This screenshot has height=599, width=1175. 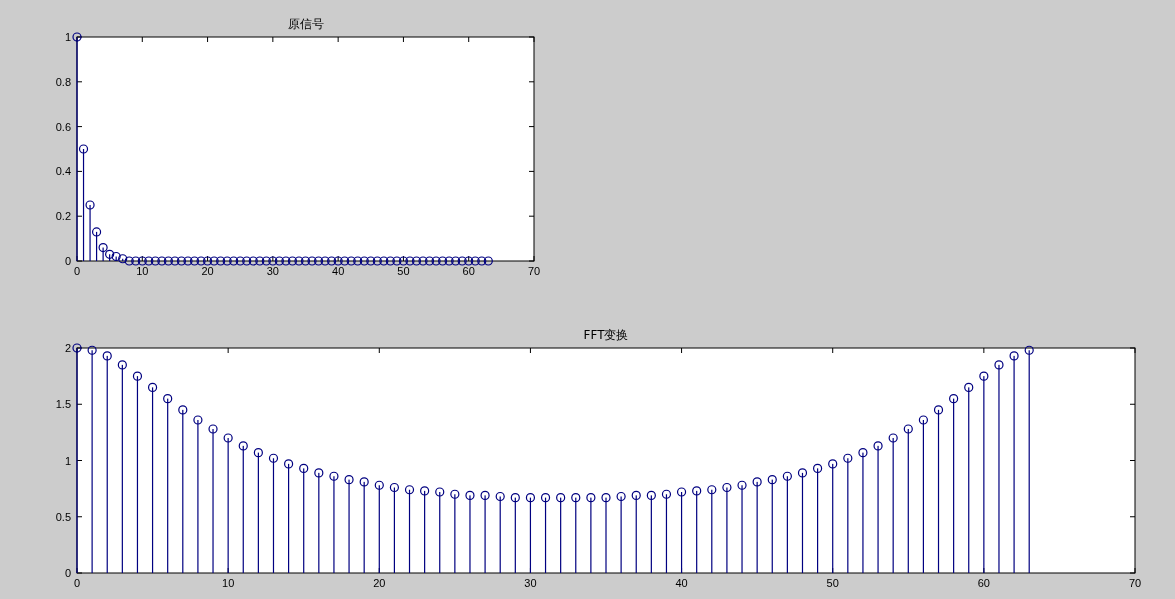 I want to click on y-tick-label: 2, so click(x=67, y=348).